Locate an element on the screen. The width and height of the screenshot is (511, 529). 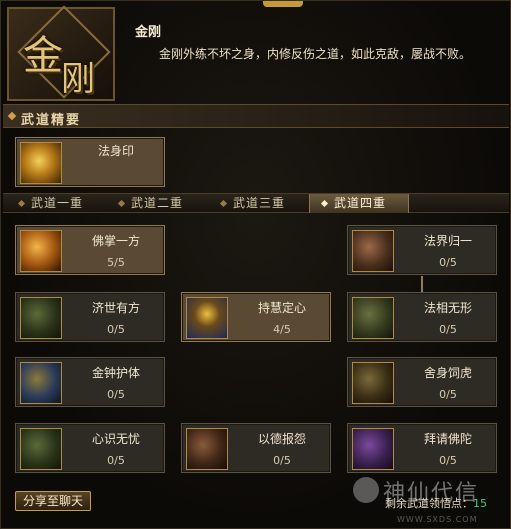
skill-level: 5/5 is located at coordinates (116, 262).